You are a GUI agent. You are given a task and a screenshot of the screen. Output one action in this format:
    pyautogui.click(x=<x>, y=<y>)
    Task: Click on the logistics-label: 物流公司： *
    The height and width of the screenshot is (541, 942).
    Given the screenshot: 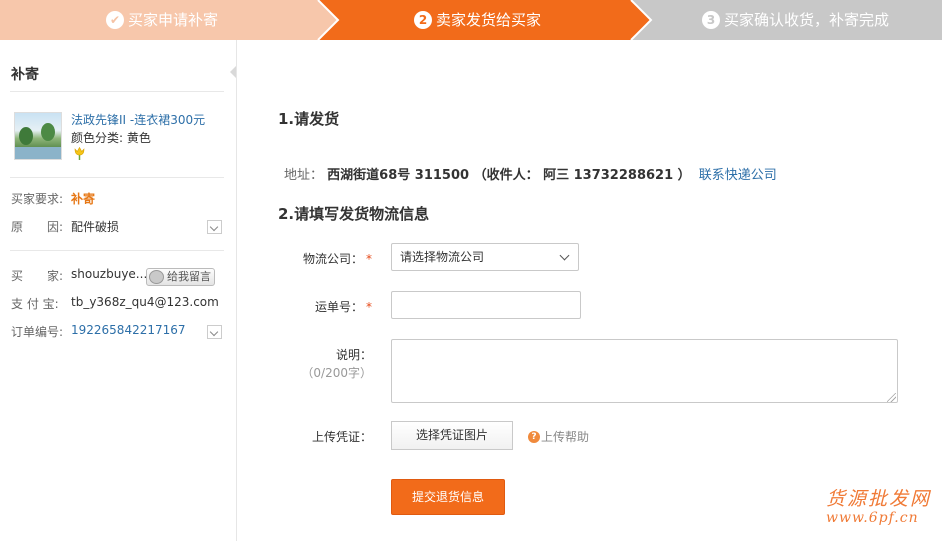 What is the action you would take?
    pyautogui.click(x=325, y=258)
    